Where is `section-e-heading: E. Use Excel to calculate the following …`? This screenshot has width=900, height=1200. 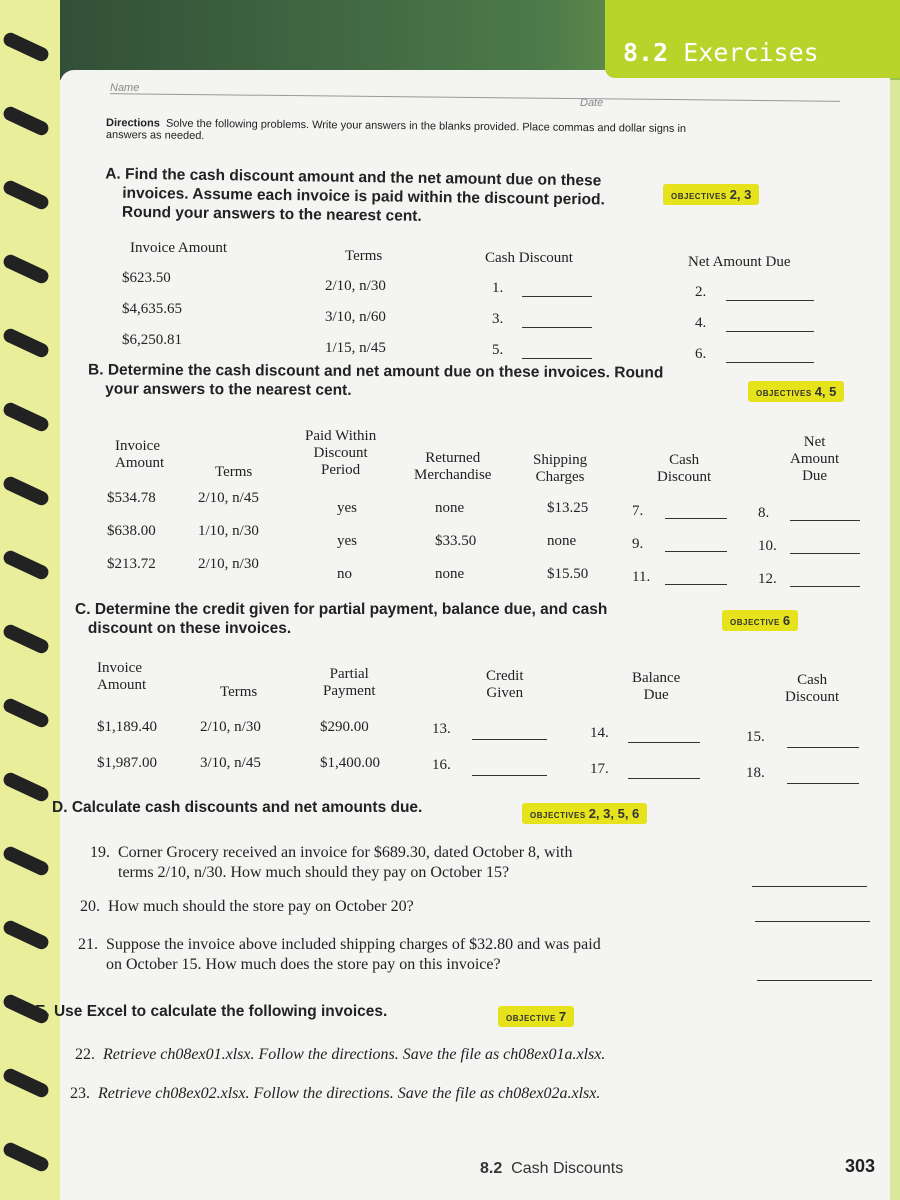
section-e-heading: E. Use Excel to calculate the following … is located at coordinates (211, 1011).